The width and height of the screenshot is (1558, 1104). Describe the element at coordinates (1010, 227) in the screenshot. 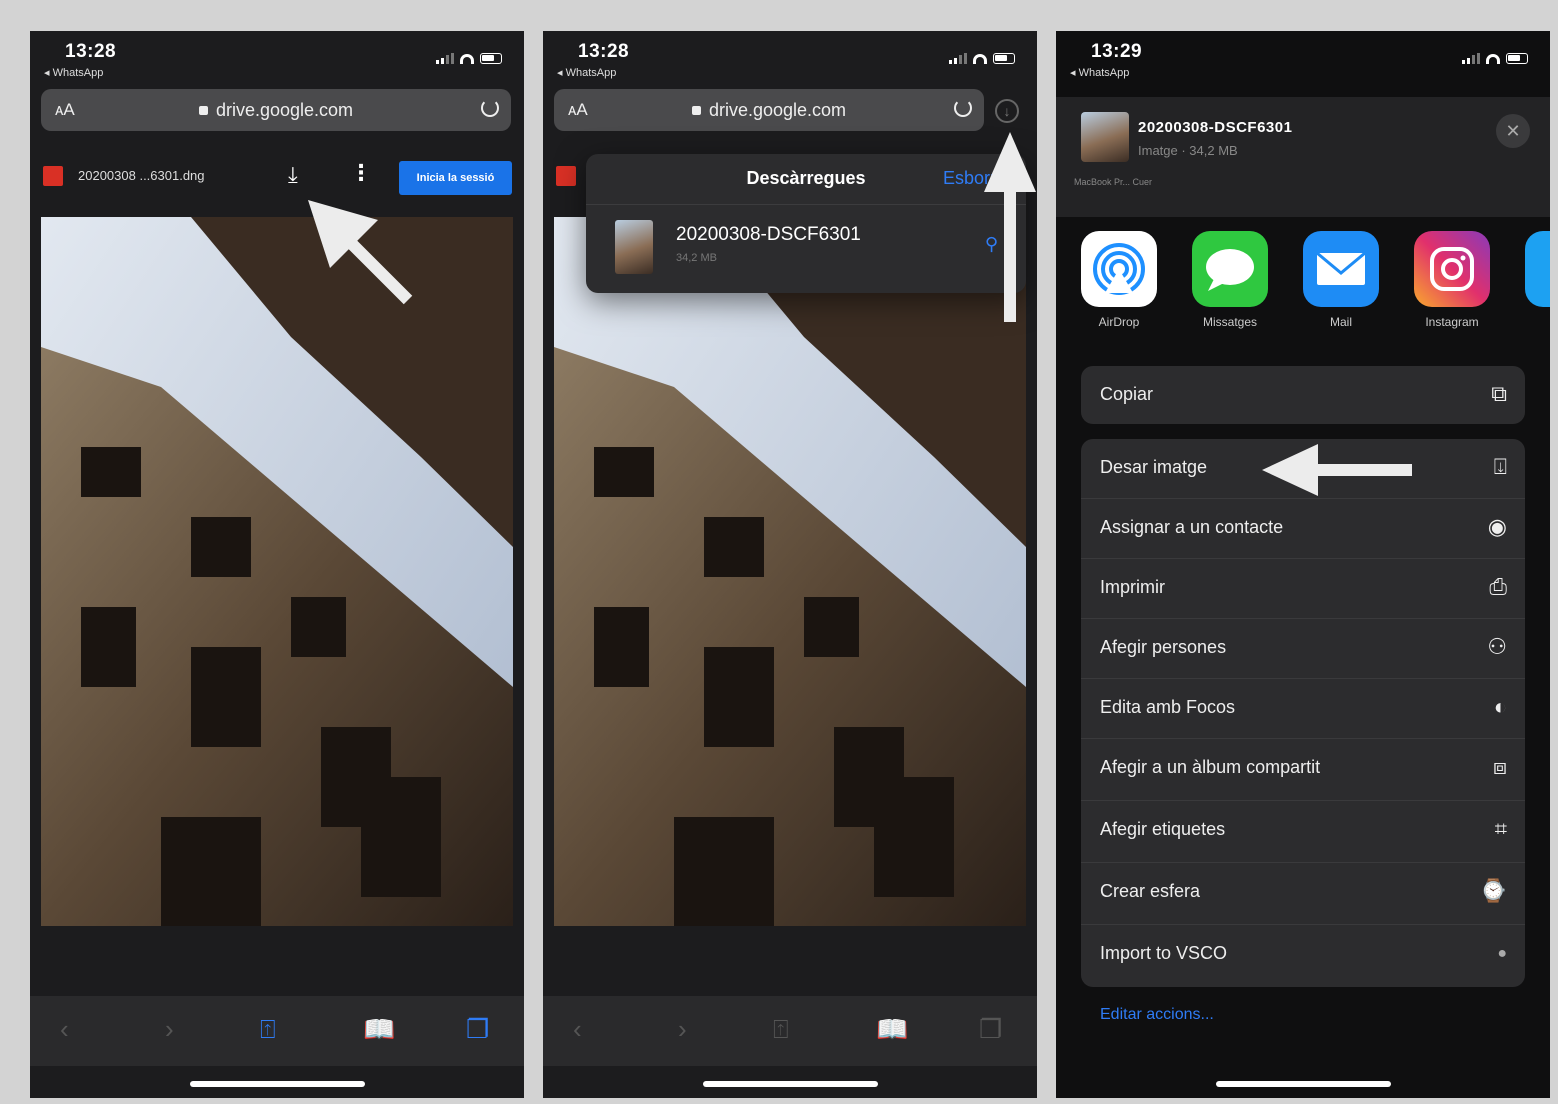

I see `arrow-to-downloads-icon` at that location.